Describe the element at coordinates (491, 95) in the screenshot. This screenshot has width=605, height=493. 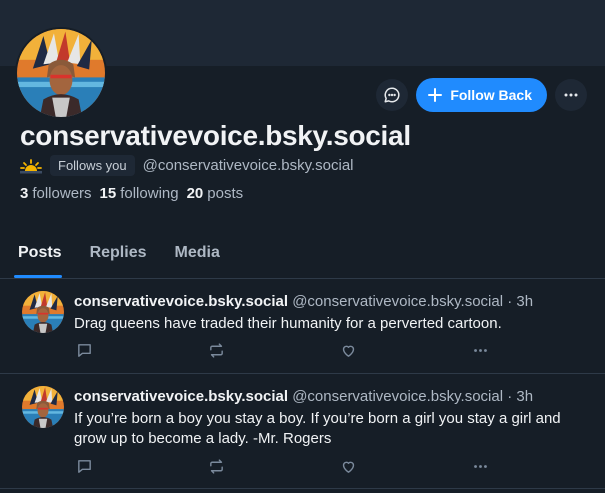
I see `follow-back-label: Follow Back` at that location.